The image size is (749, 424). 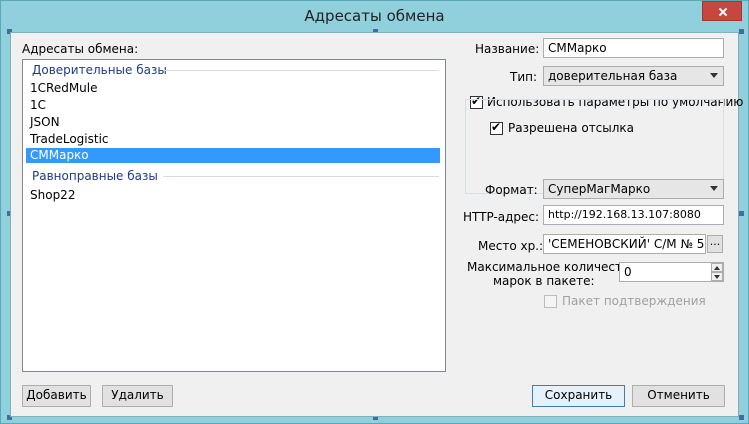 What do you see at coordinates (233, 139) in the screenshot?
I see `list-item: TradeLogistic` at bounding box center [233, 139].